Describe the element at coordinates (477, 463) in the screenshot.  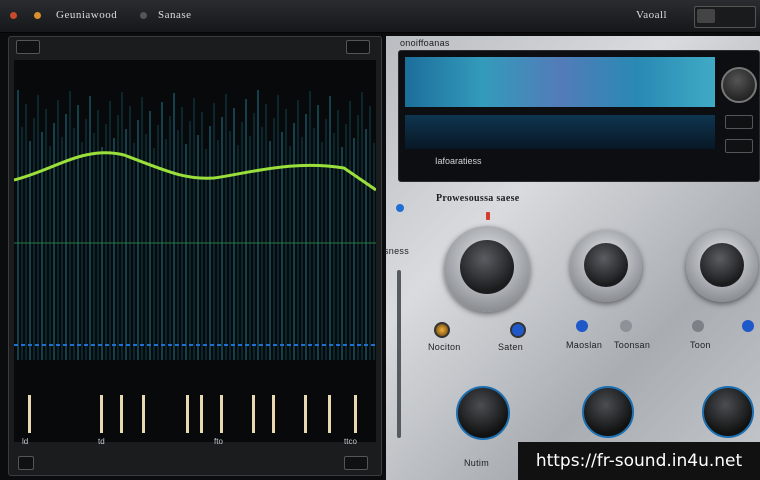
I see `bottom-title: Nutim` at that location.